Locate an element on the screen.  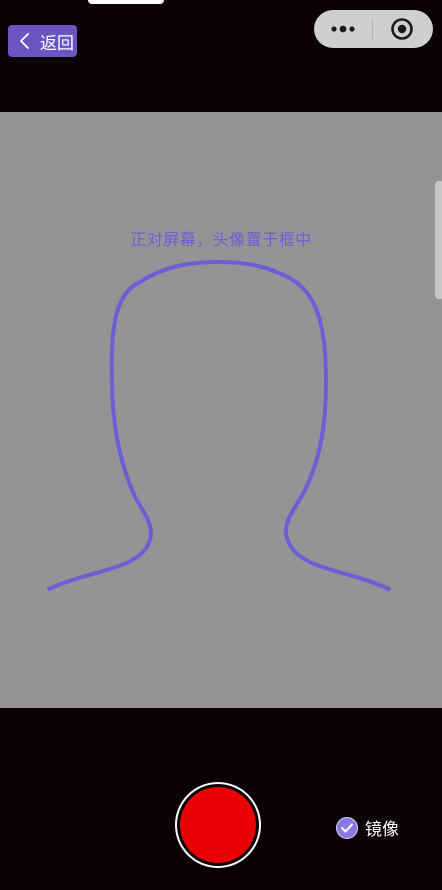
record-ring is located at coordinates (218, 825).